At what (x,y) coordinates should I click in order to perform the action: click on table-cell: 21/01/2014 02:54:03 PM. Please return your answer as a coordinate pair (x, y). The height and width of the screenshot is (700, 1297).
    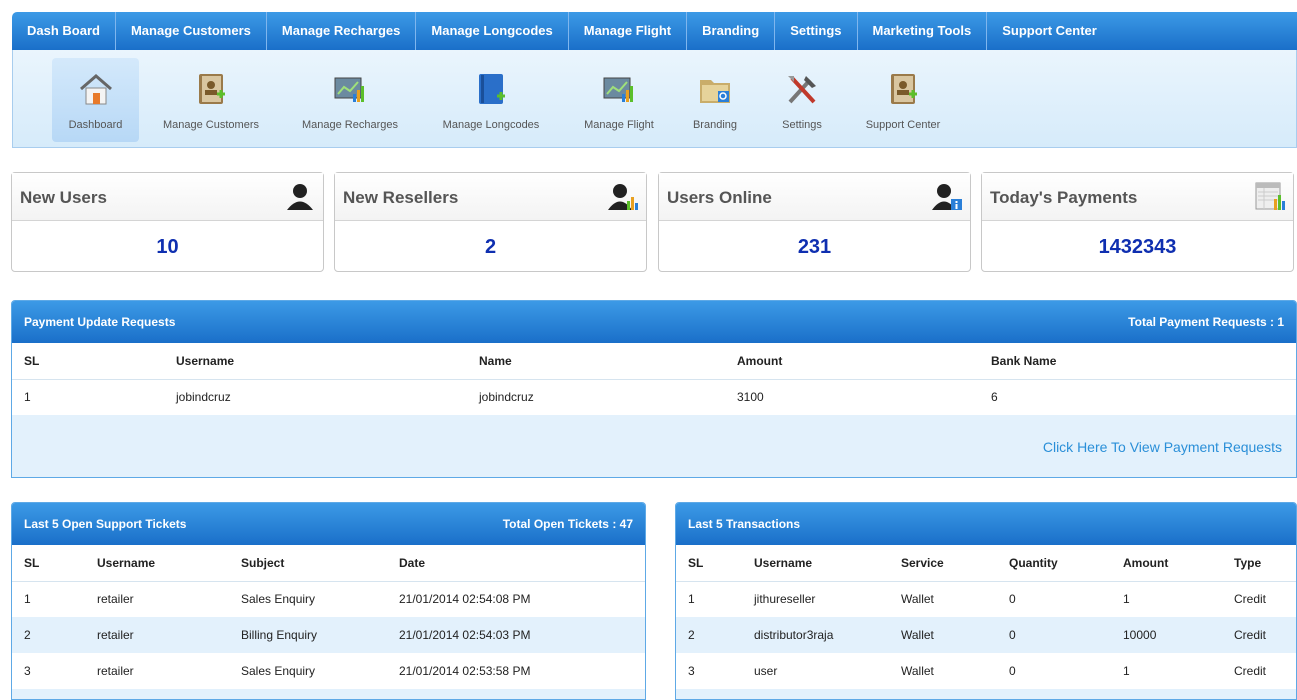
    Looking at the image, I should click on (516, 635).